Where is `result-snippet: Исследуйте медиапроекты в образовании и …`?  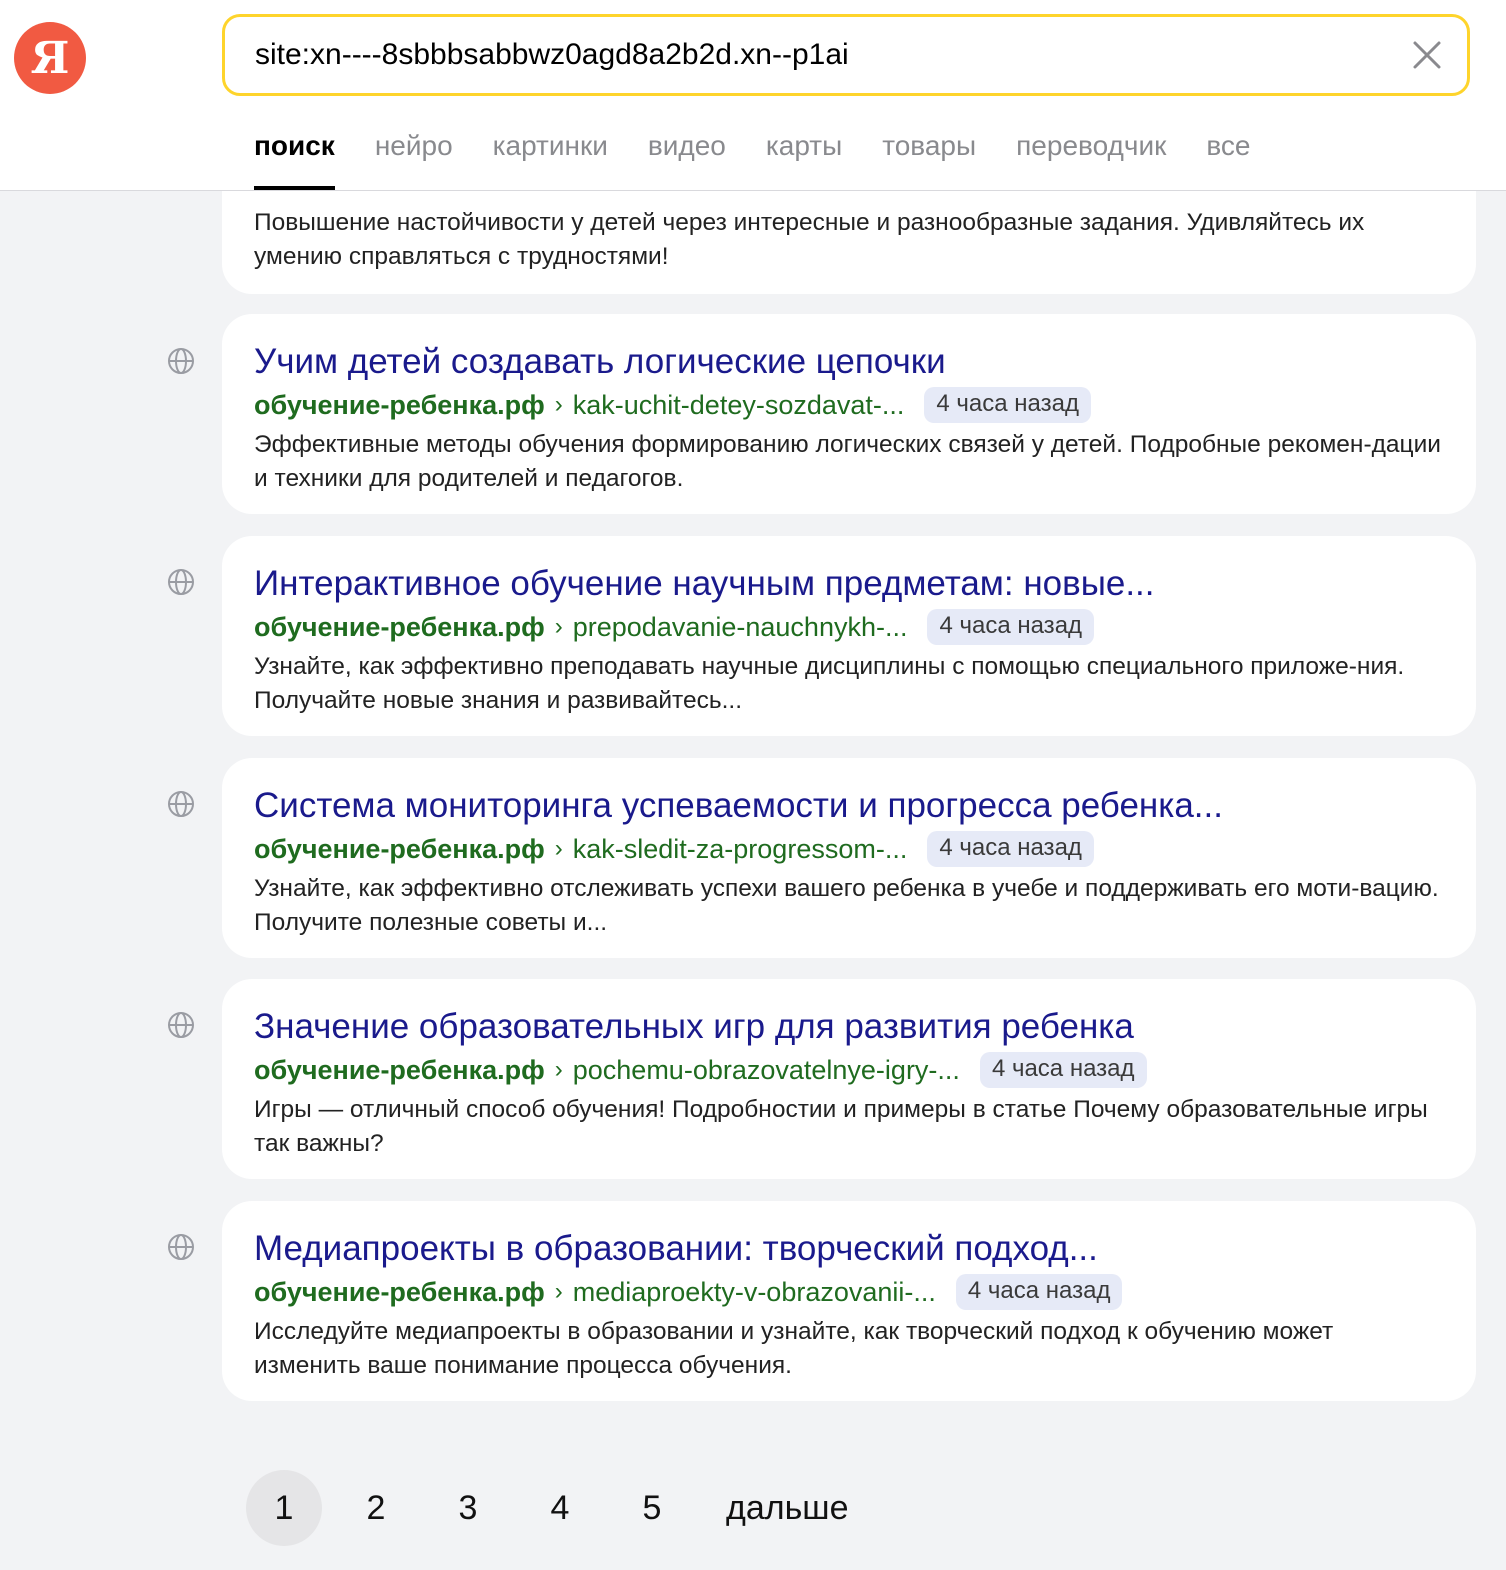
result-snippet: Исследуйте медиапроекты в образовании и … is located at coordinates (794, 1348).